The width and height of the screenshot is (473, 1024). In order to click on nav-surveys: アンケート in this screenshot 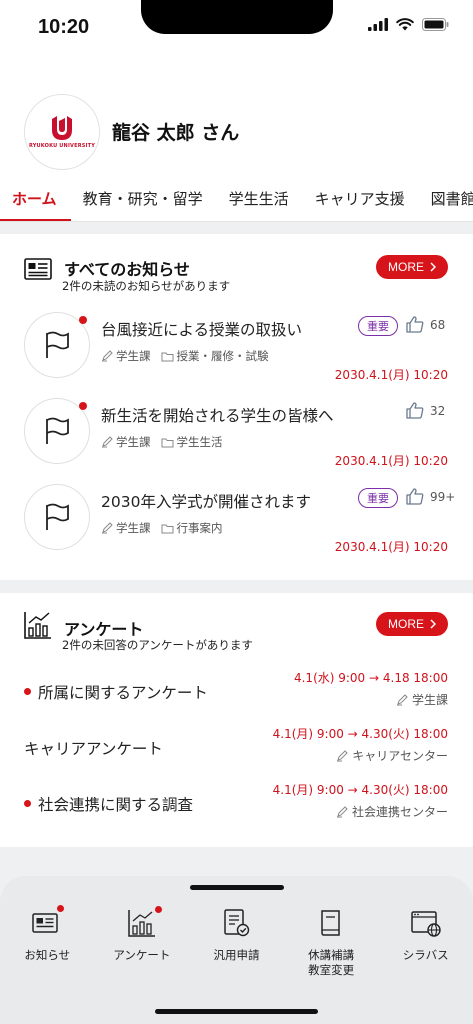, I will do `click(142, 942)`.